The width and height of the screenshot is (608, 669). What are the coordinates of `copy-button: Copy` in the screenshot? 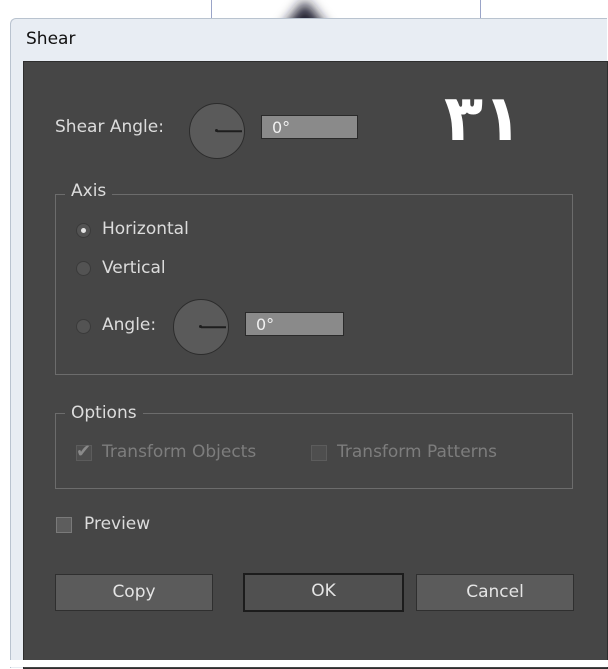 It's located at (134, 592).